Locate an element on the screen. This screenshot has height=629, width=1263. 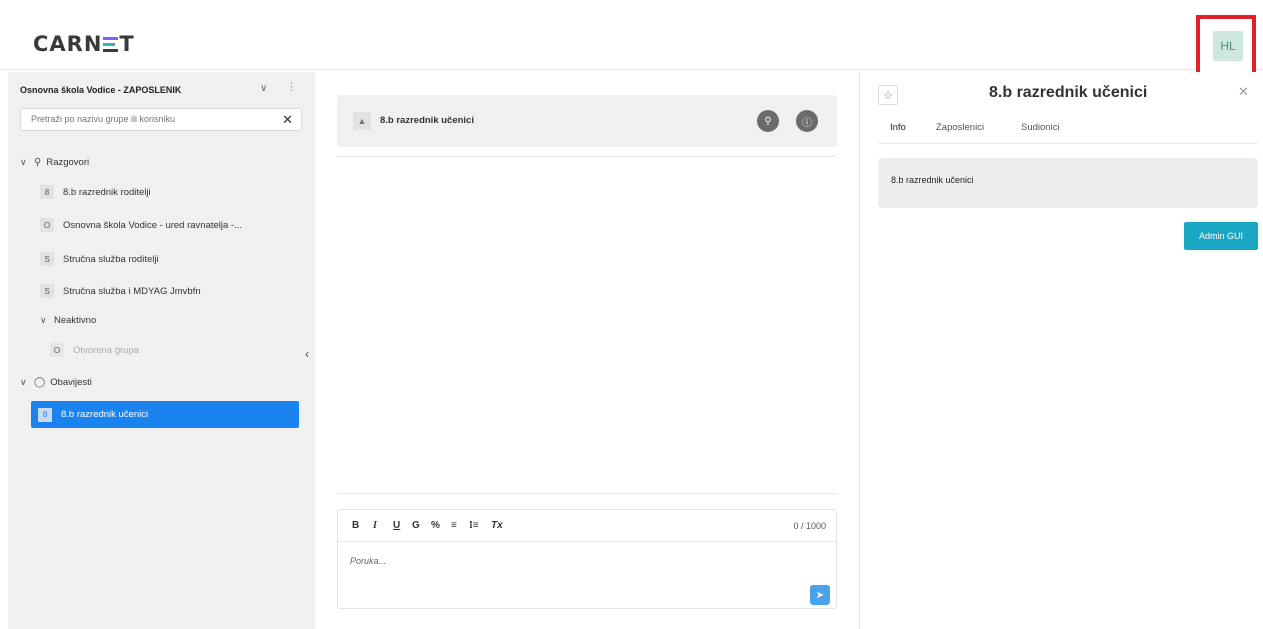
section-inactive-label: Neaktivno is located at coordinates (75, 320).